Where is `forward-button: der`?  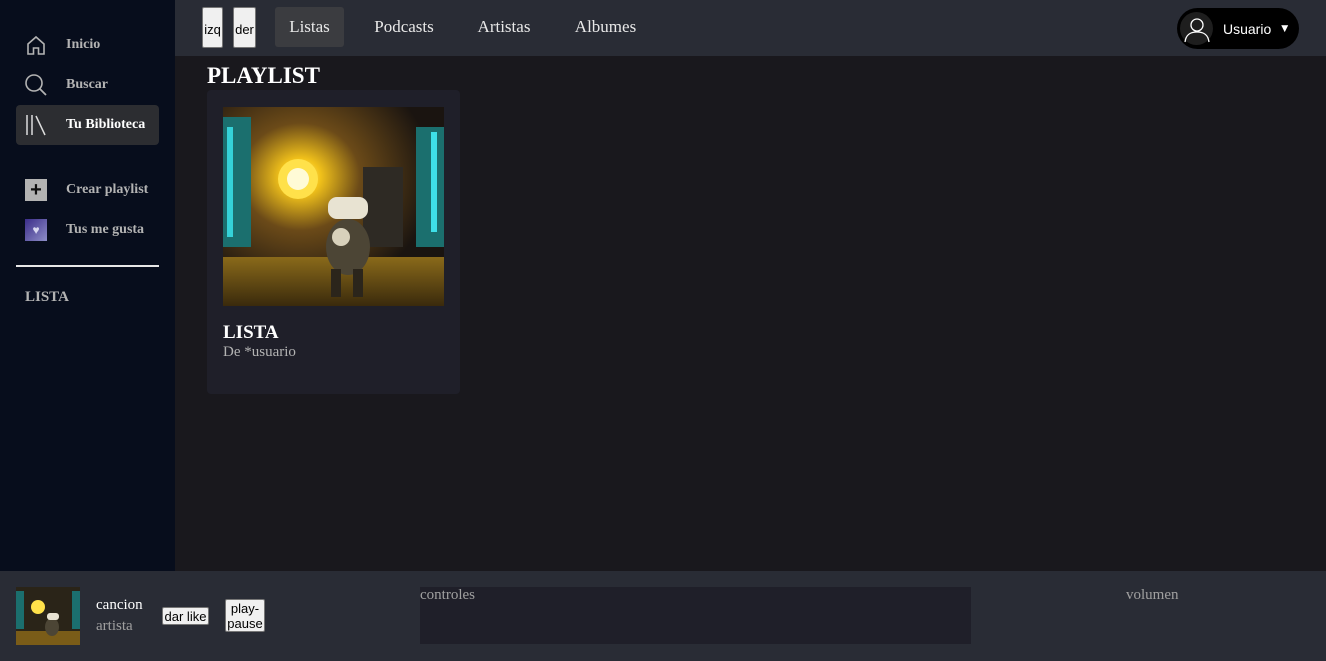
forward-button: der is located at coordinates (244, 27).